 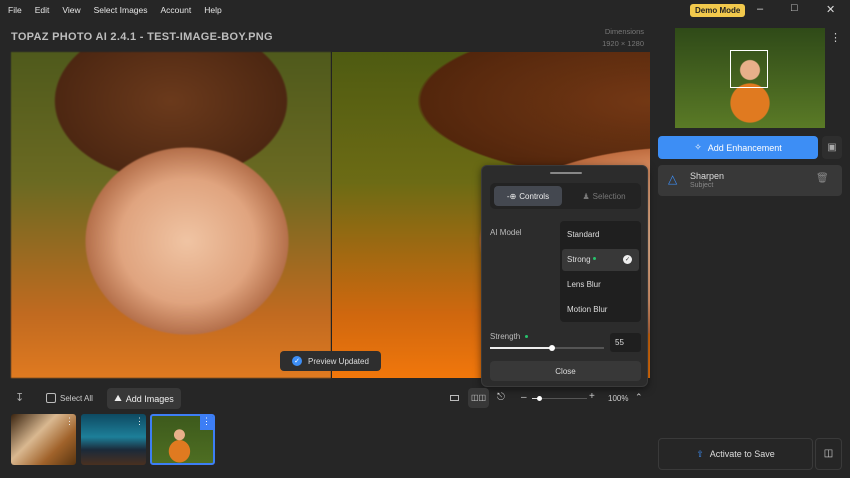 What do you see at coordinates (702, 185) in the screenshot?
I see `enhancement-sub: Subject` at bounding box center [702, 185].